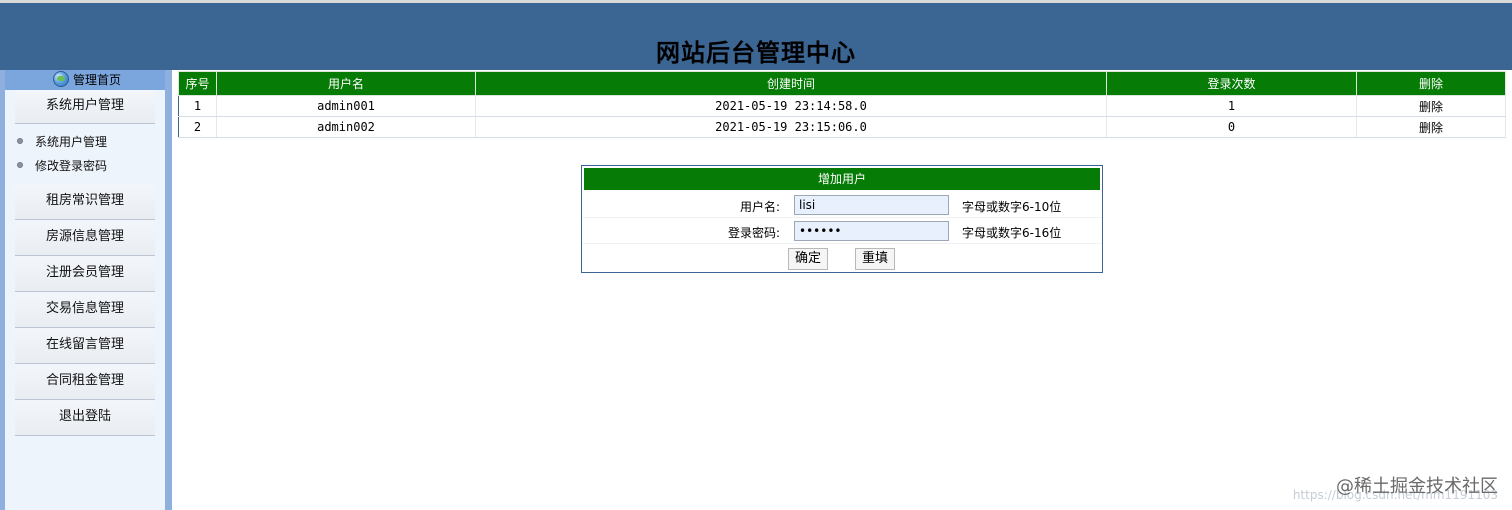  Describe the element at coordinates (85, 238) in the screenshot. I see `menu-listing-info: 房源信息管理` at that location.